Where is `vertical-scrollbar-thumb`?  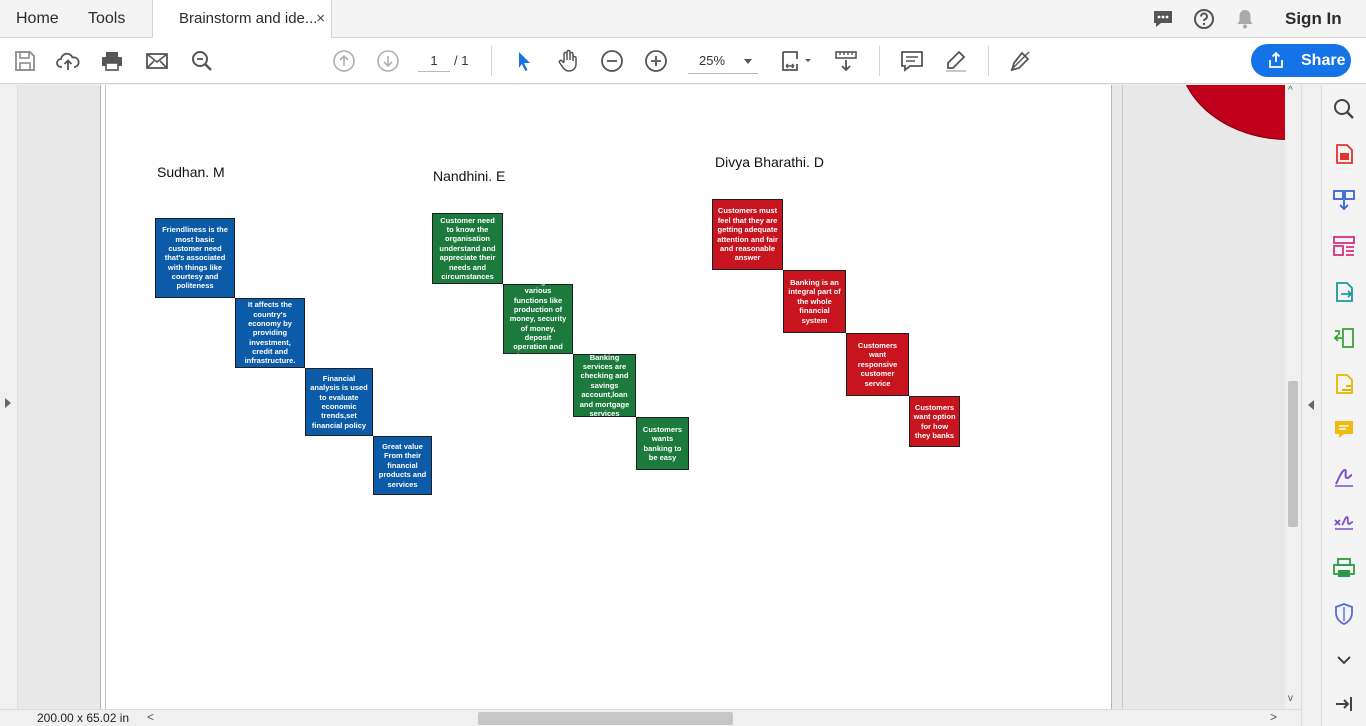
vertical-scrollbar-thumb is located at coordinates (1293, 454).